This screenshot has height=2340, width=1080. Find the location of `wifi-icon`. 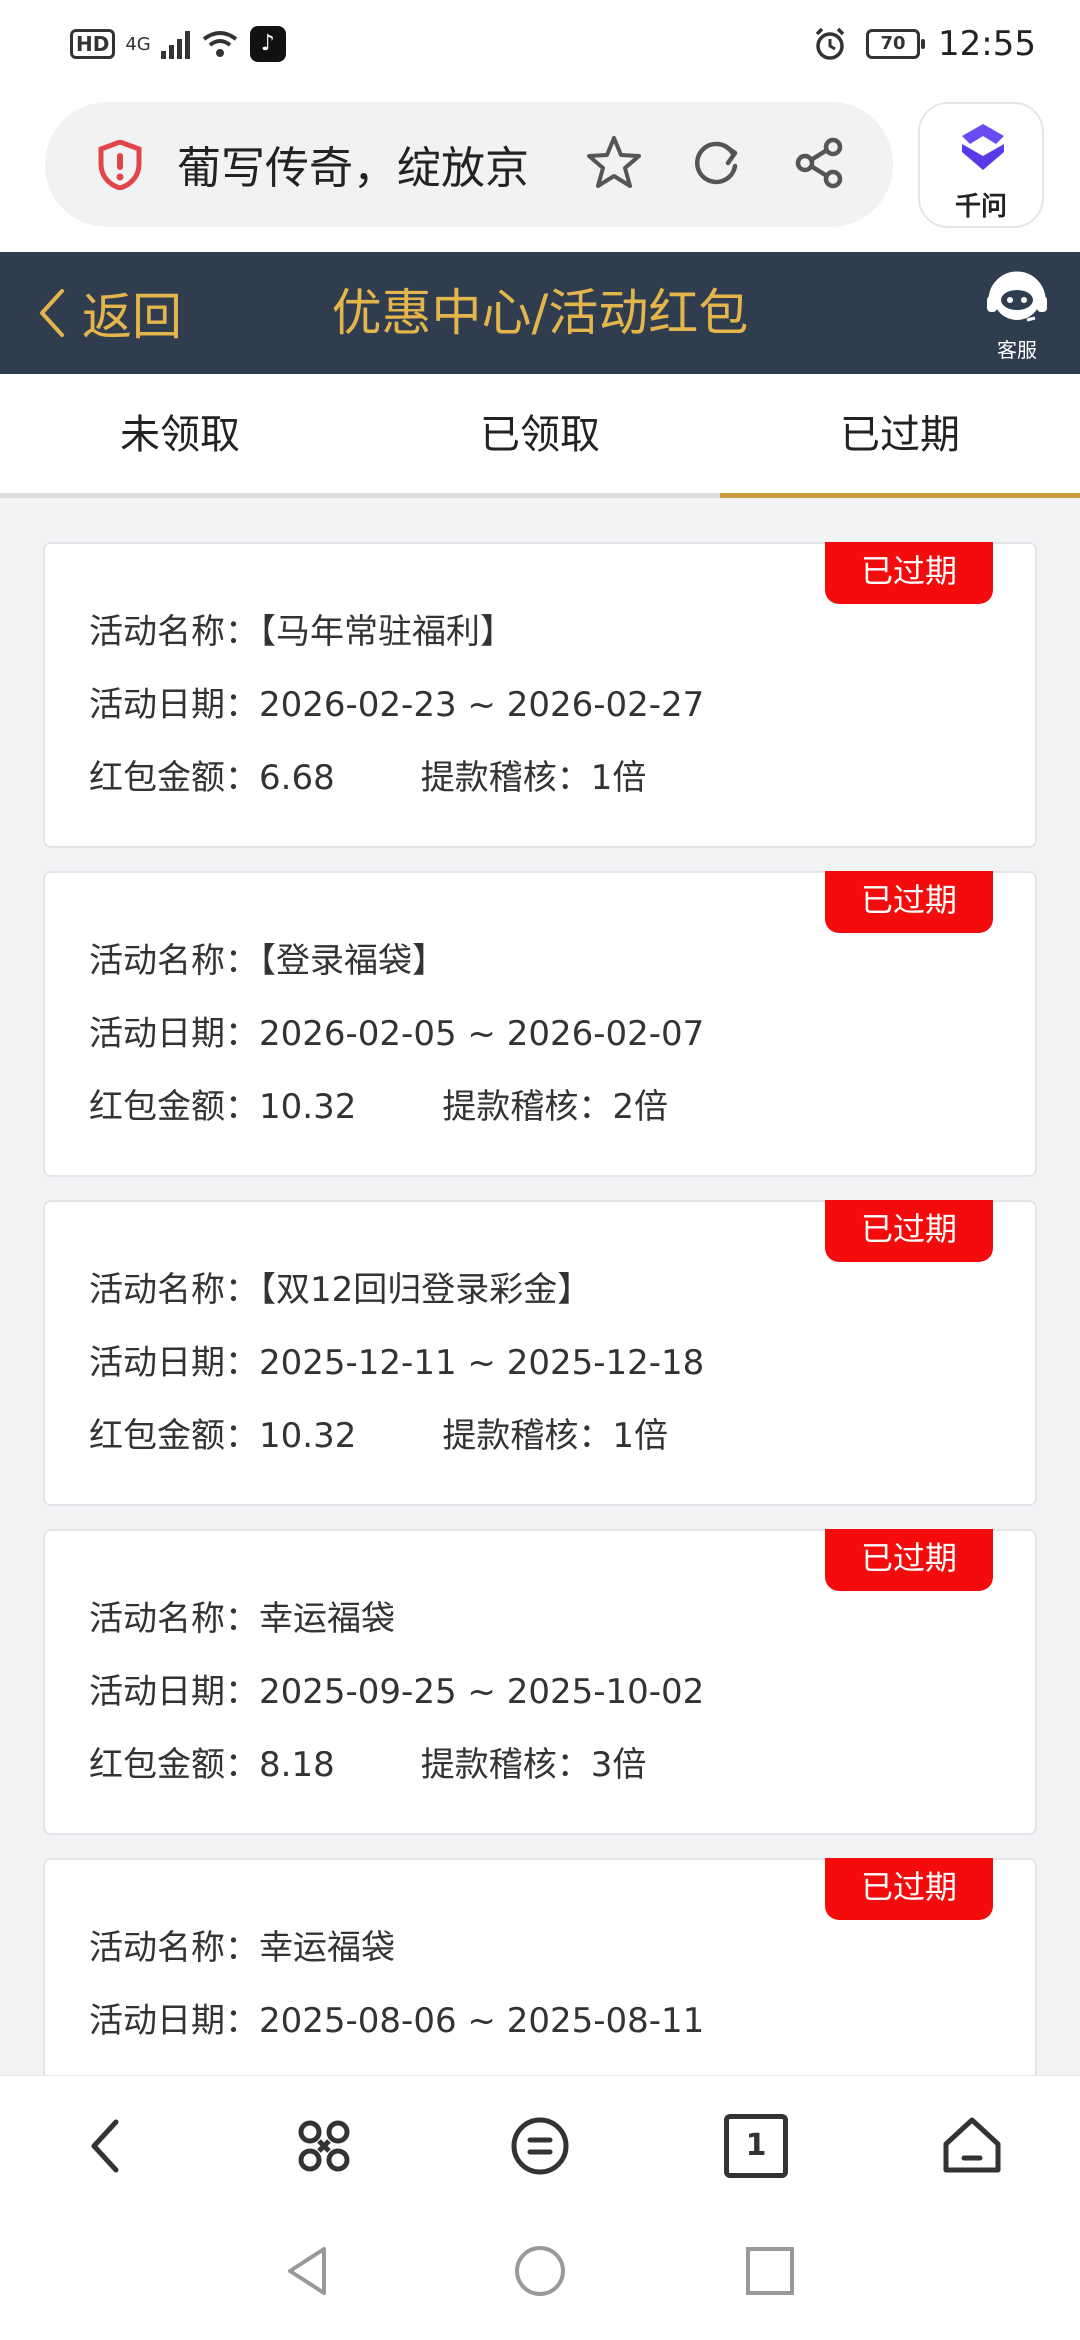

wifi-icon is located at coordinates (219, 44).